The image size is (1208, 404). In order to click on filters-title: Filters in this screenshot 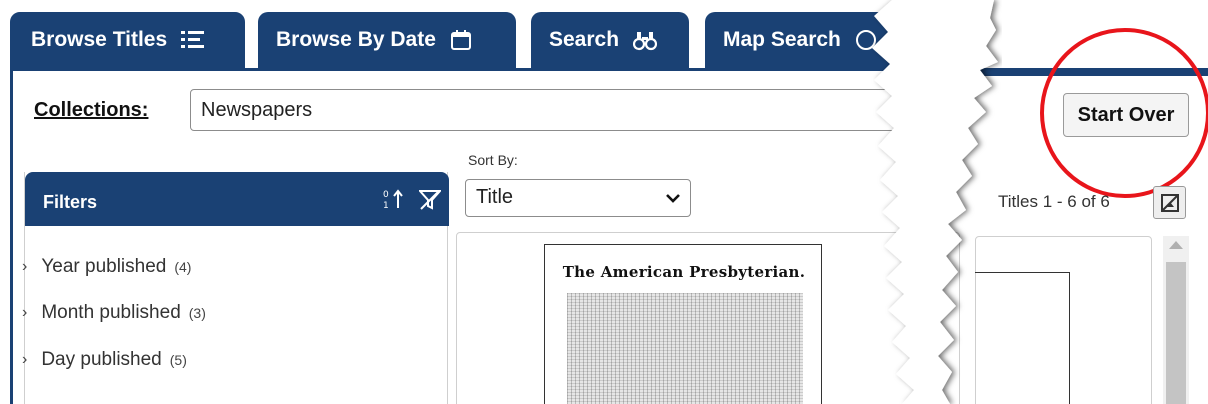, I will do `click(70, 202)`.